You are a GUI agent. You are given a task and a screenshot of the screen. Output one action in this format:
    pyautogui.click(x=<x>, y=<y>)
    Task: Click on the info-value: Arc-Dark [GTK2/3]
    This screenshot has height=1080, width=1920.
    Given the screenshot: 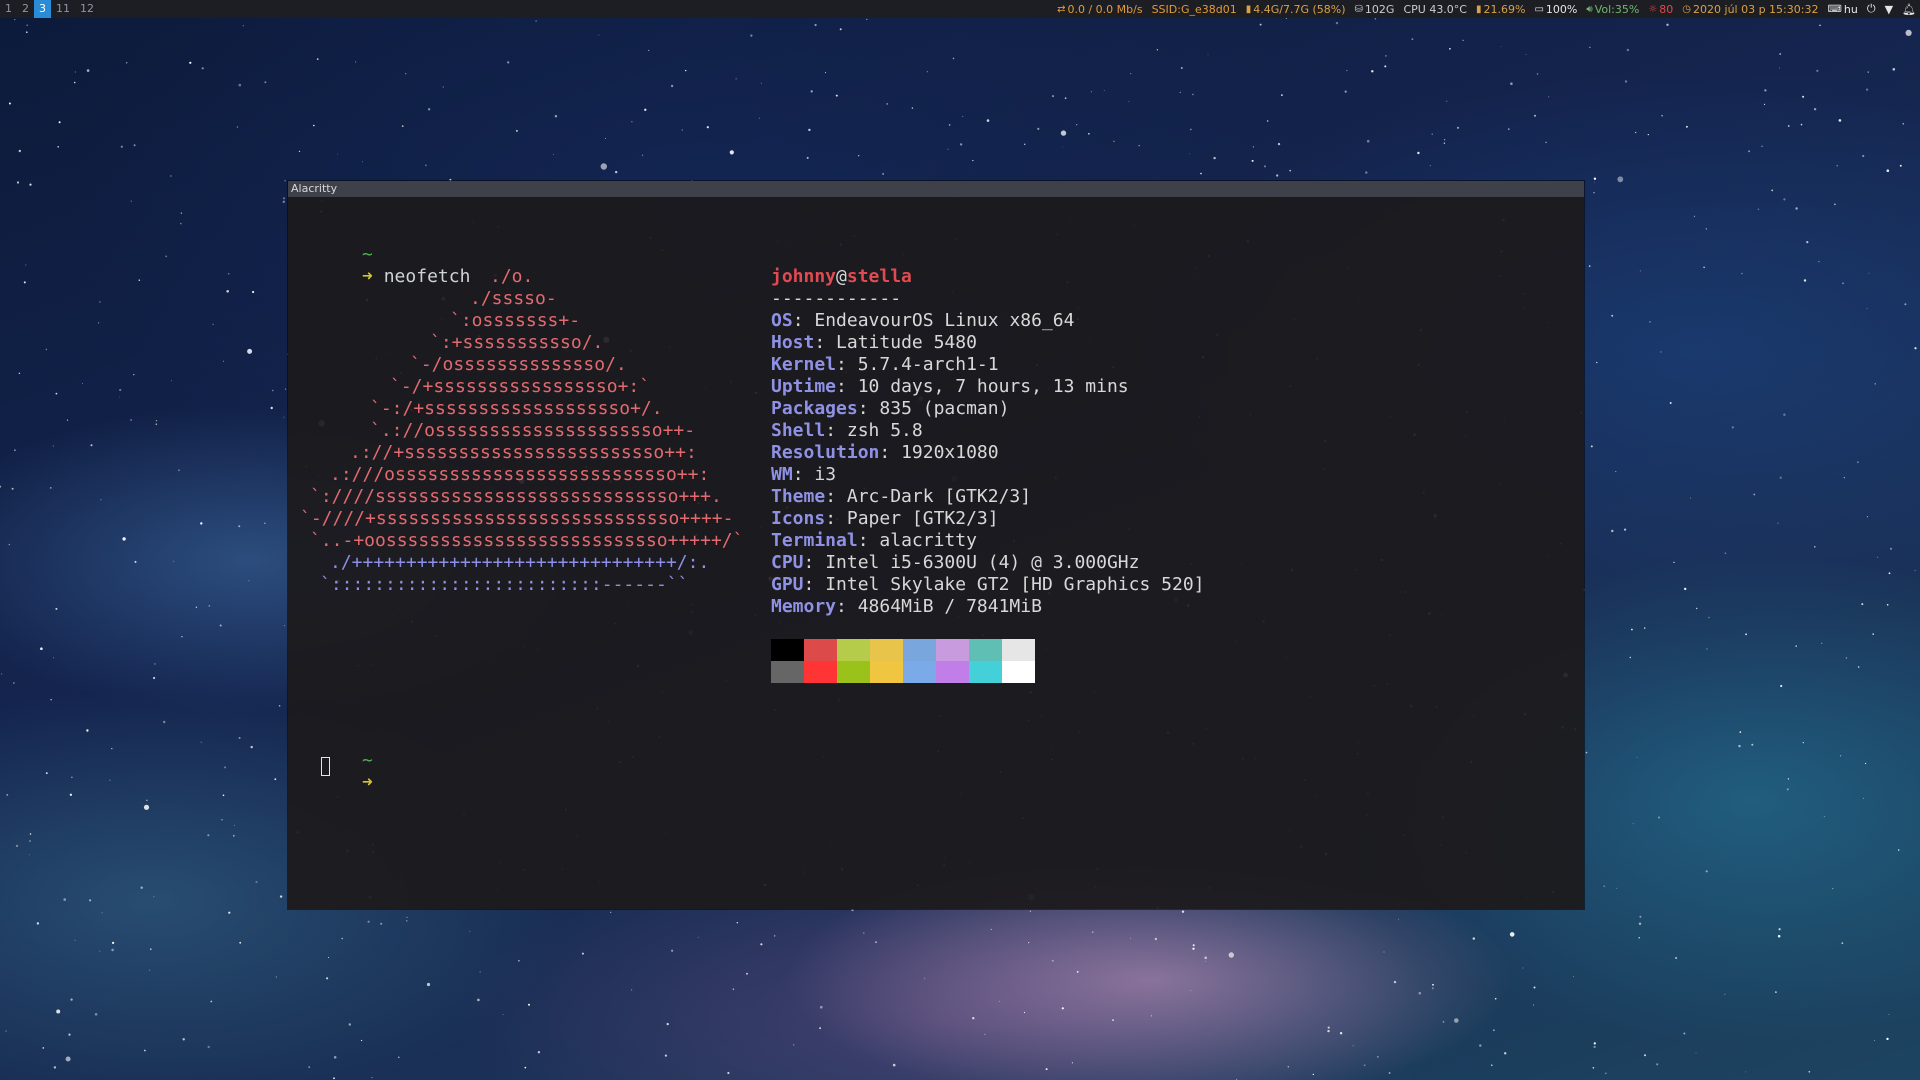 What is the action you would take?
    pyautogui.click(x=939, y=496)
    